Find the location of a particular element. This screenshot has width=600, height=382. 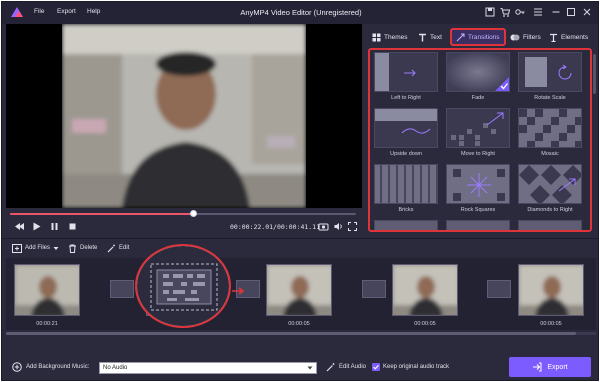

zoom-highlight is located at coordinates (183, 286).